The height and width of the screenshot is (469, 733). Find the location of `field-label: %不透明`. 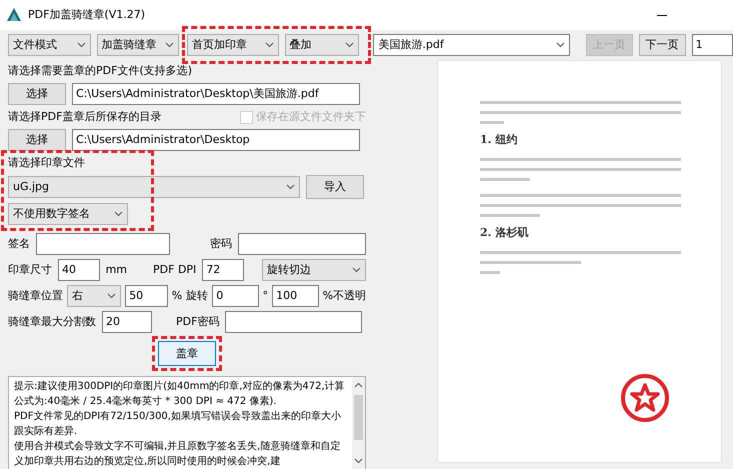

field-label: %不透明 is located at coordinates (344, 296).